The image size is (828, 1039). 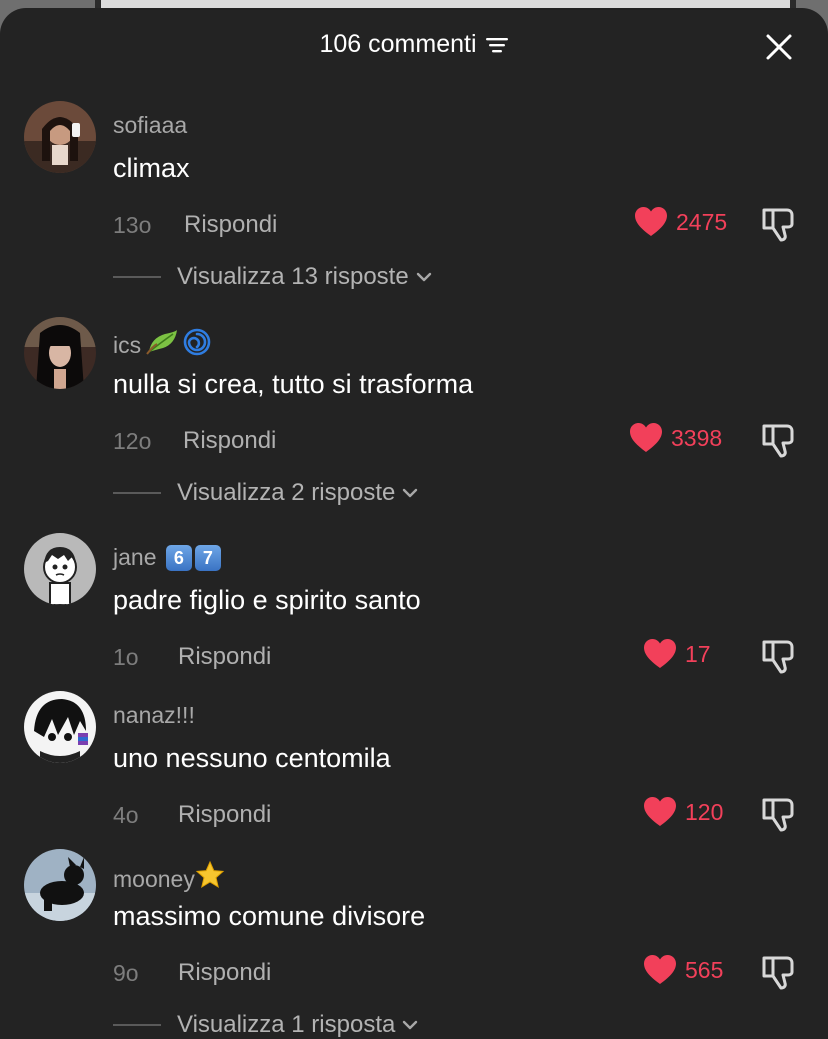 I want to click on like-button: 17, so click(x=677, y=654).